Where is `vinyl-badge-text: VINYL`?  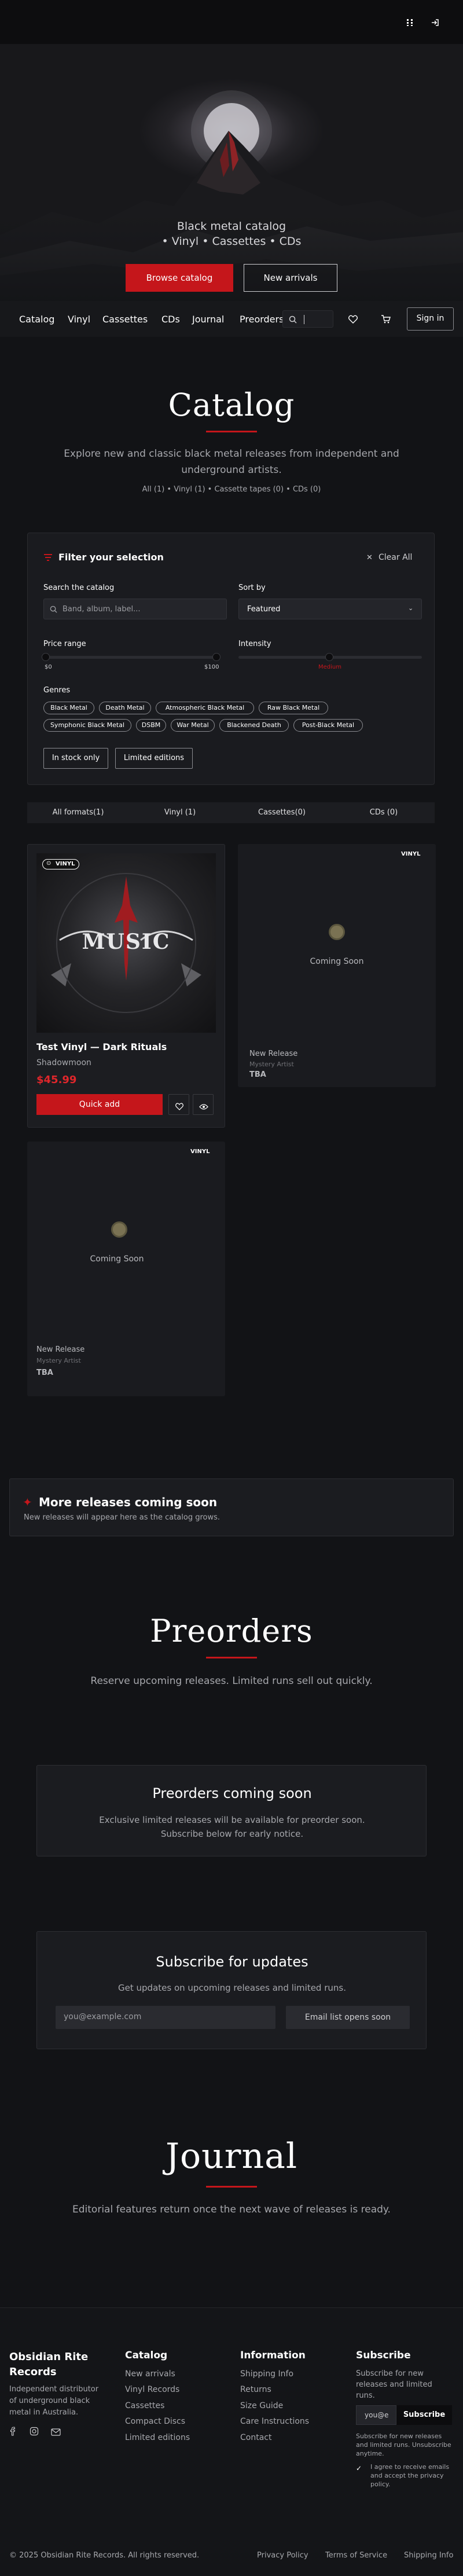
vinyl-badge-text: VINYL is located at coordinates (65, 864).